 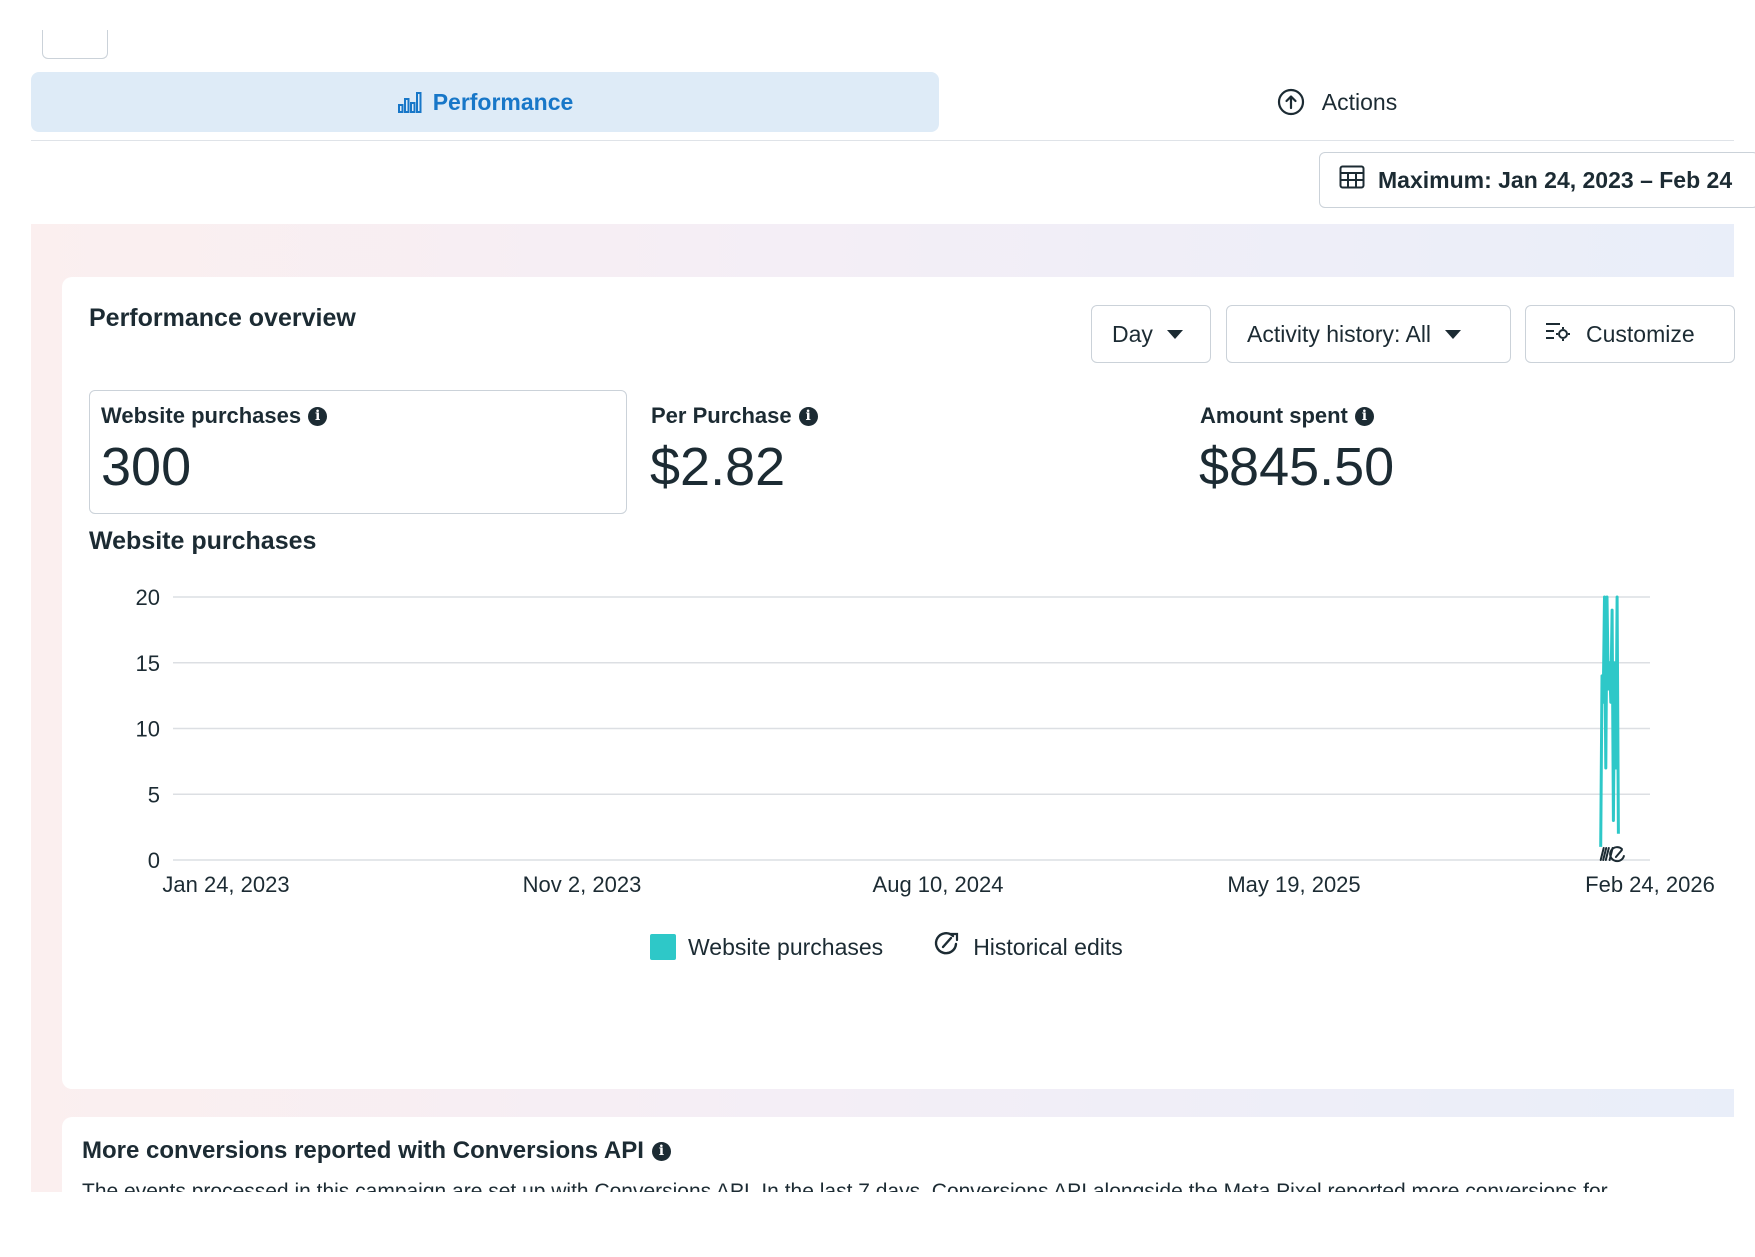 I want to click on historical-edits-icon, so click(x=946, y=947).